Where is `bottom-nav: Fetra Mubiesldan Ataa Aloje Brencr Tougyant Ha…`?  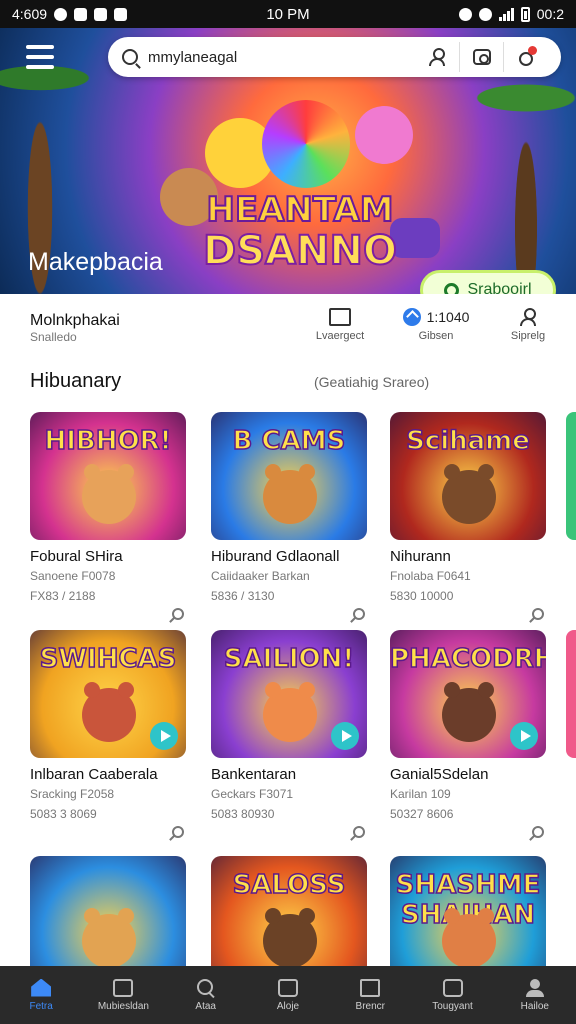 bottom-nav: Fetra Mubiesldan Ataa Aloje Brencr Tougyant Ha… is located at coordinates (288, 995).